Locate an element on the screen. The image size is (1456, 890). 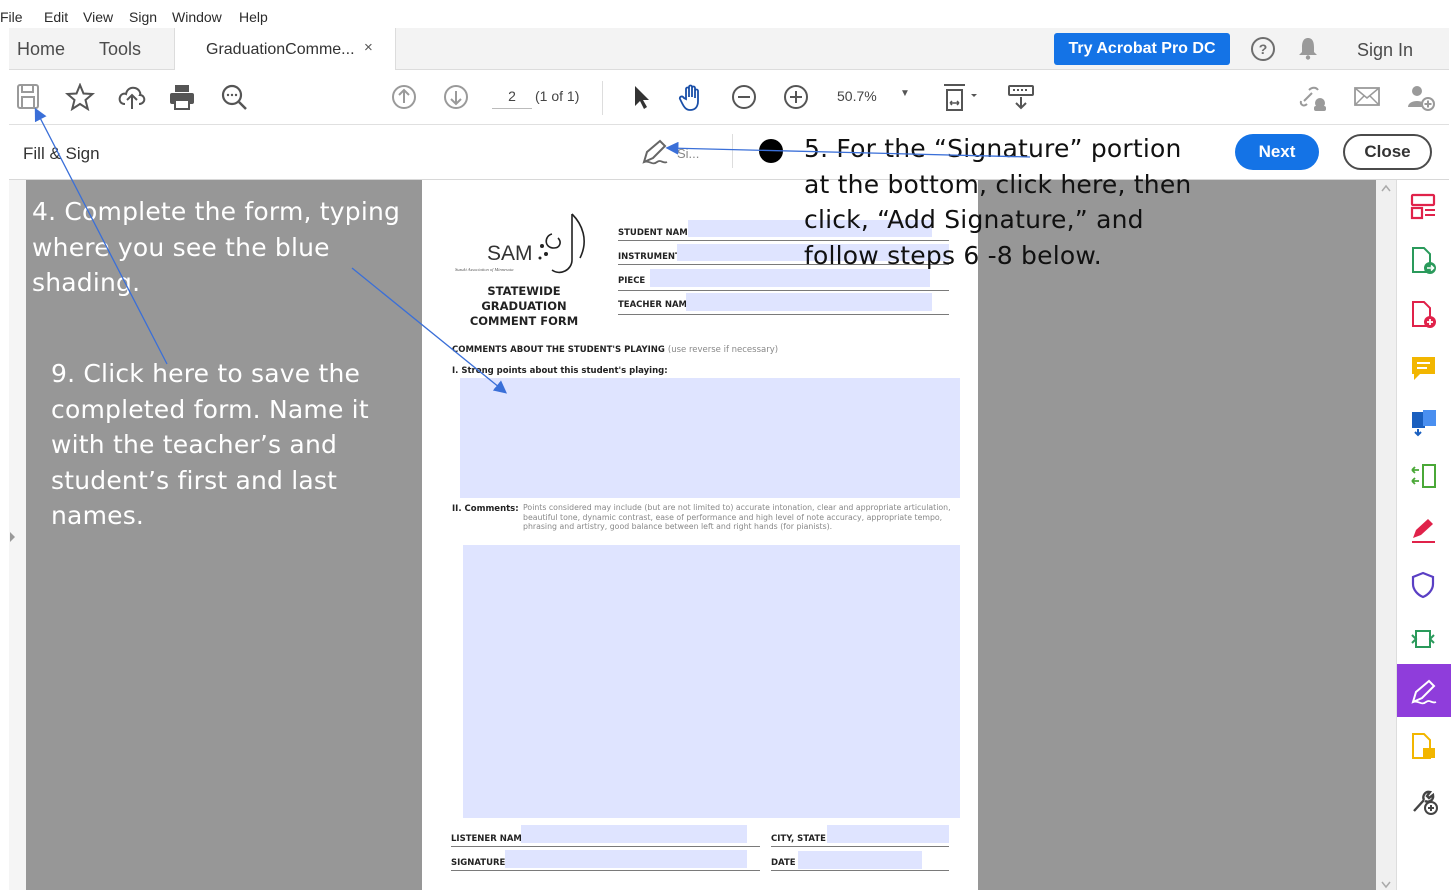
next-button: Next is located at coordinates (1277, 152).